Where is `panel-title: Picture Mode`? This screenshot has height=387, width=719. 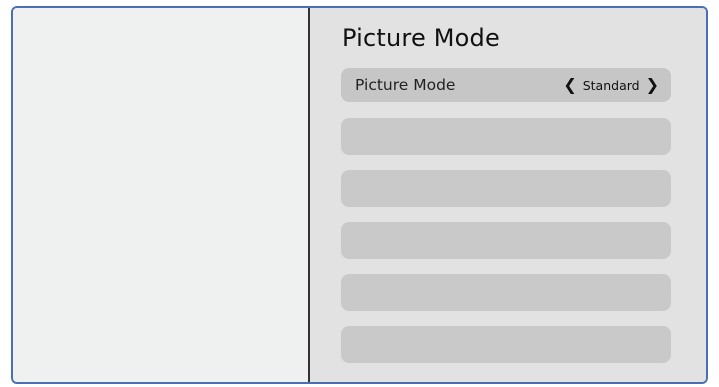
panel-title: Picture Mode is located at coordinates (421, 38).